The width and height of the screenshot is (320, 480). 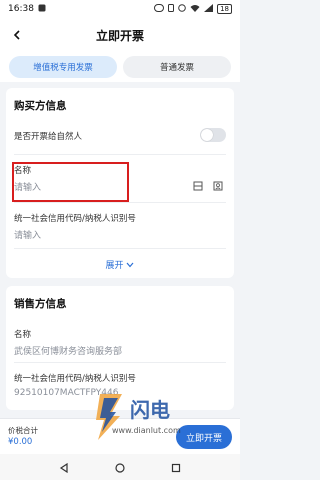 I want to click on alarm-icon, so click(x=182, y=9).